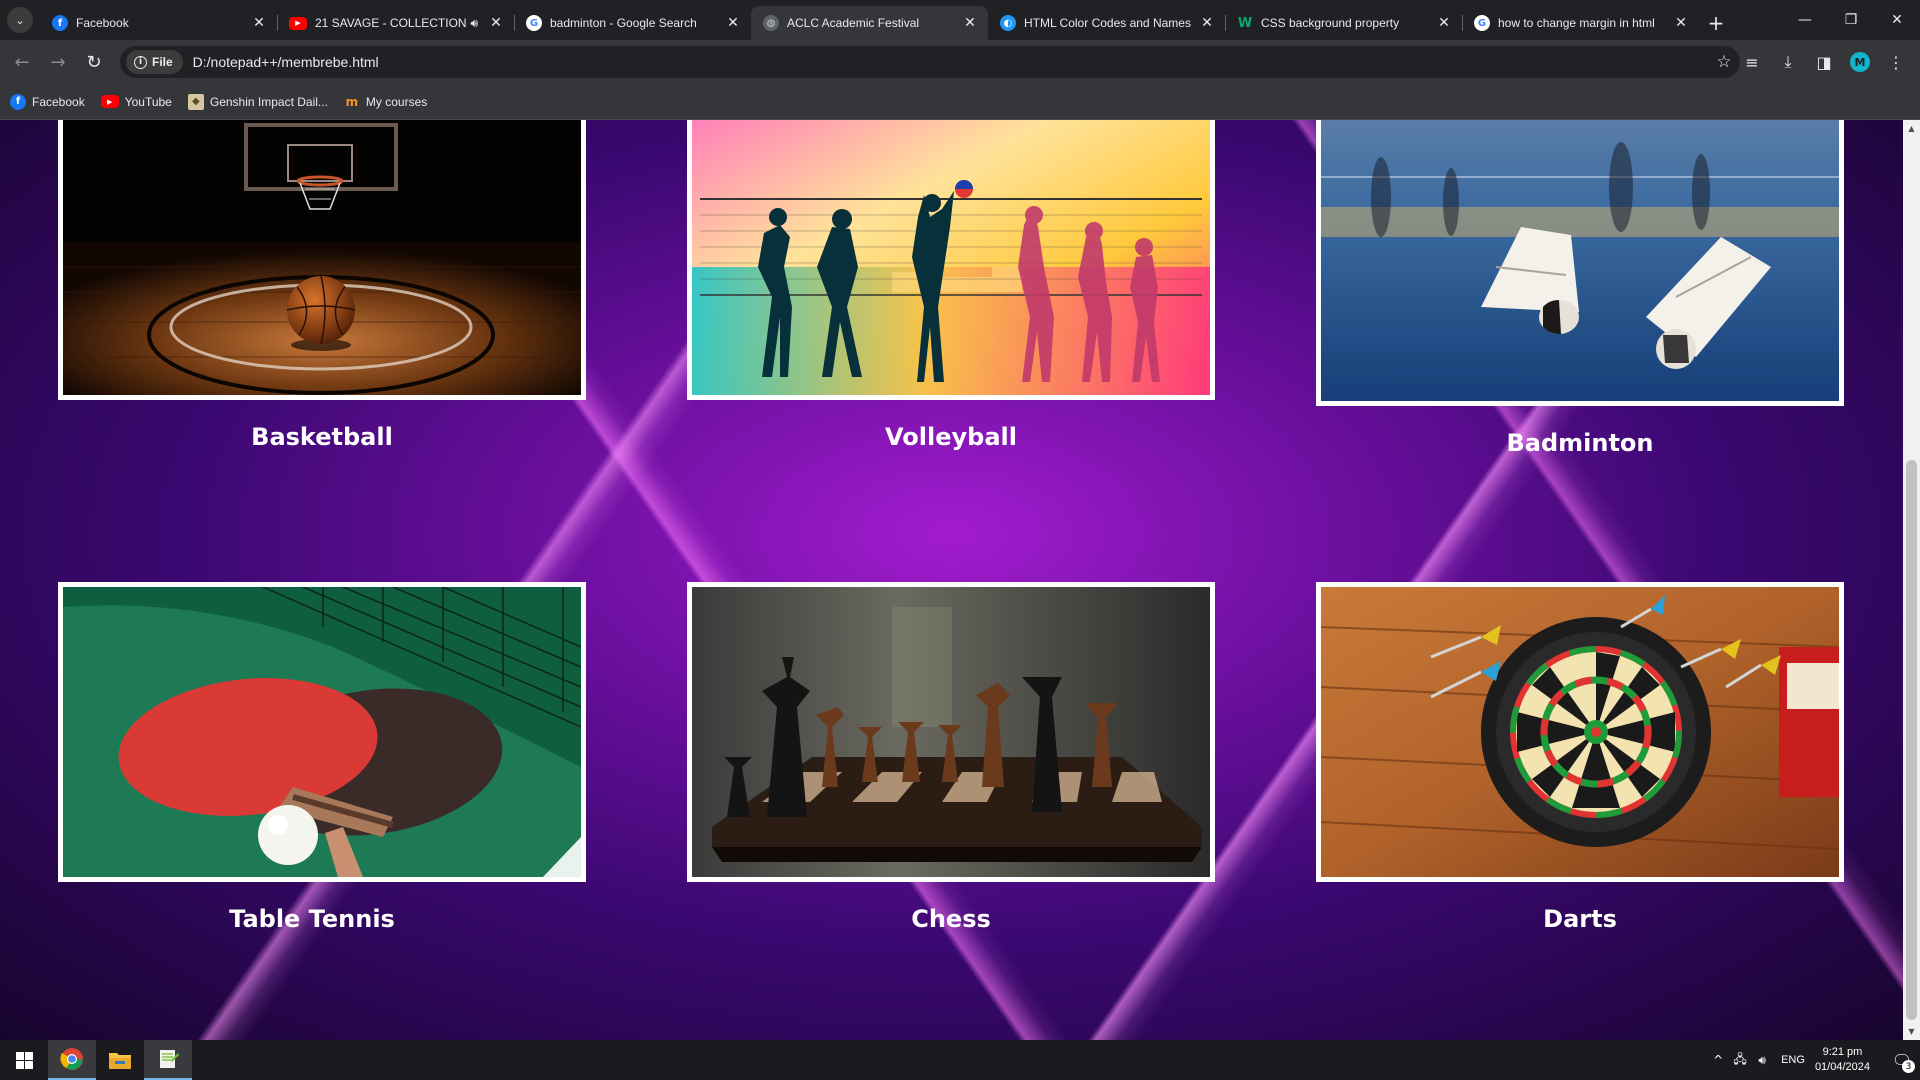 The height and width of the screenshot is (1080, 1920). I want to click on sport-name: Darts, so click(1580, 919).